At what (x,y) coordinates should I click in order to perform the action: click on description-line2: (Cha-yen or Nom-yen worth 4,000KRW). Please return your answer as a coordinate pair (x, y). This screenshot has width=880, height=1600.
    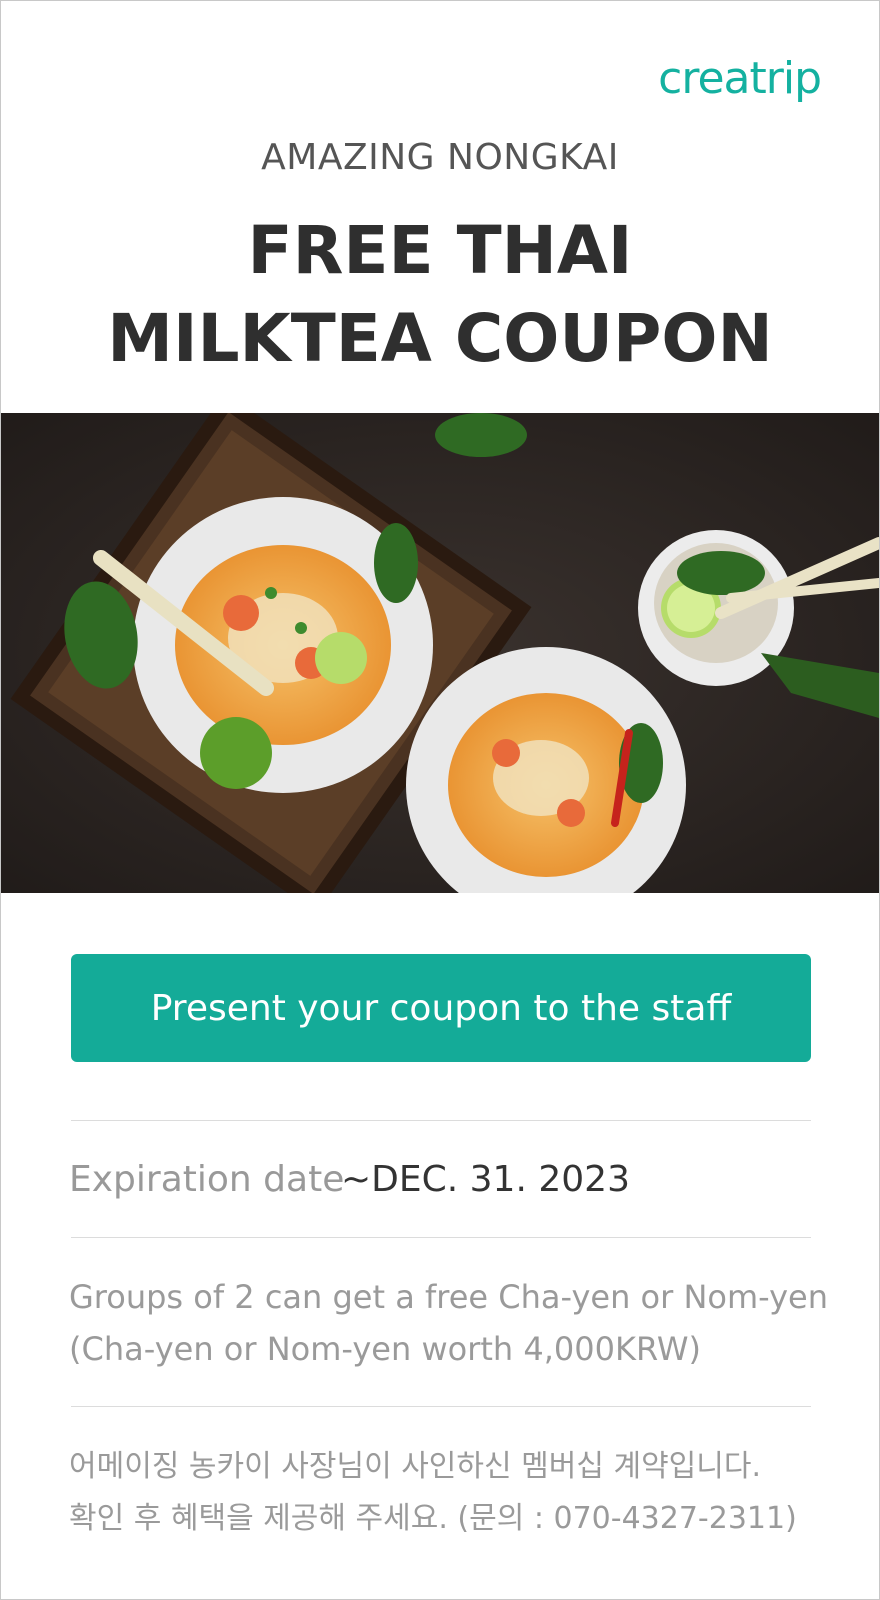
    Looking at the image, I should click on (385, 1349).